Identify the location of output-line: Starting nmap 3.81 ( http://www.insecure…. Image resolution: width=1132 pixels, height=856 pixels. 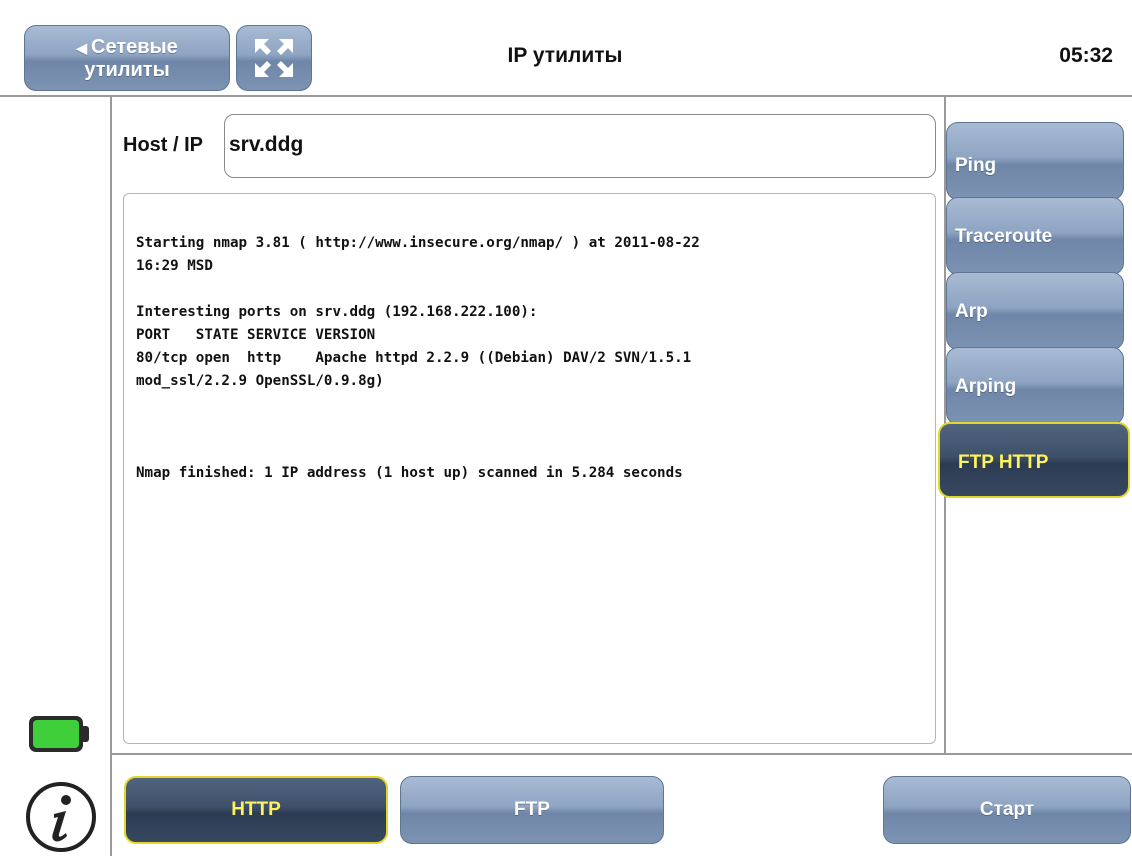
(418, 243).